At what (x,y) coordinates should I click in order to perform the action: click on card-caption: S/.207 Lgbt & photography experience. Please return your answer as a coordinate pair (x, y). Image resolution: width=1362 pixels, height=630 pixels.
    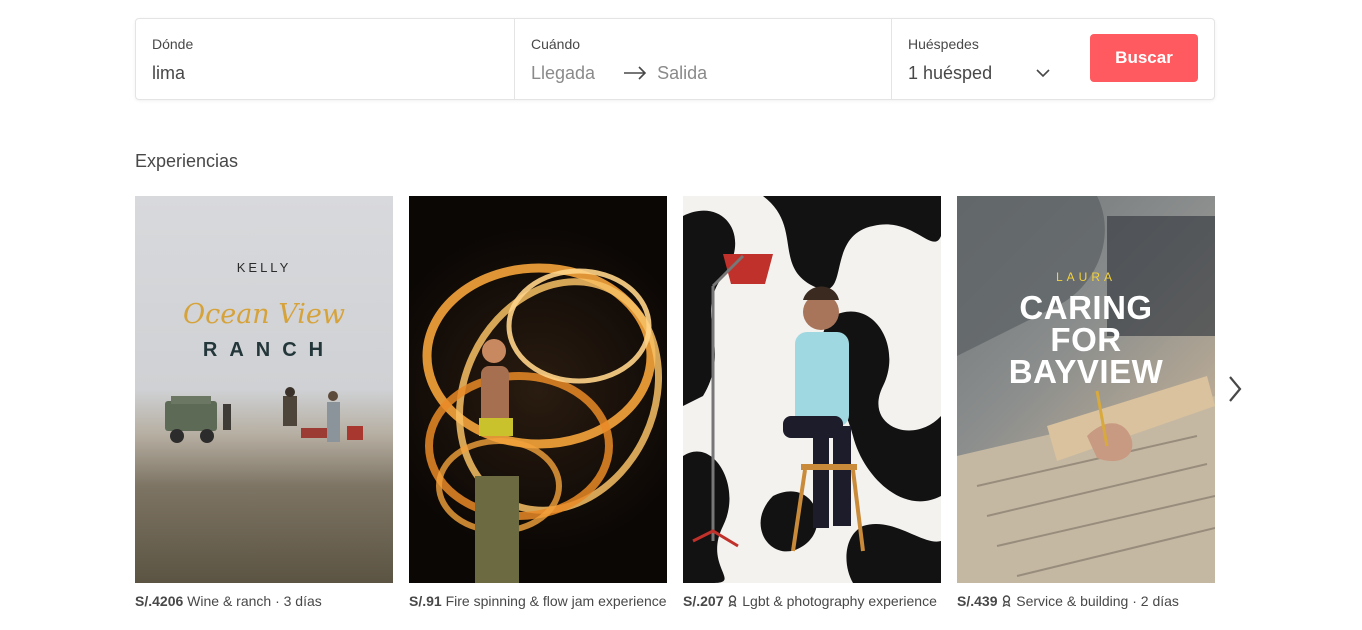
    Looking at the image, I should click on (812, 601).